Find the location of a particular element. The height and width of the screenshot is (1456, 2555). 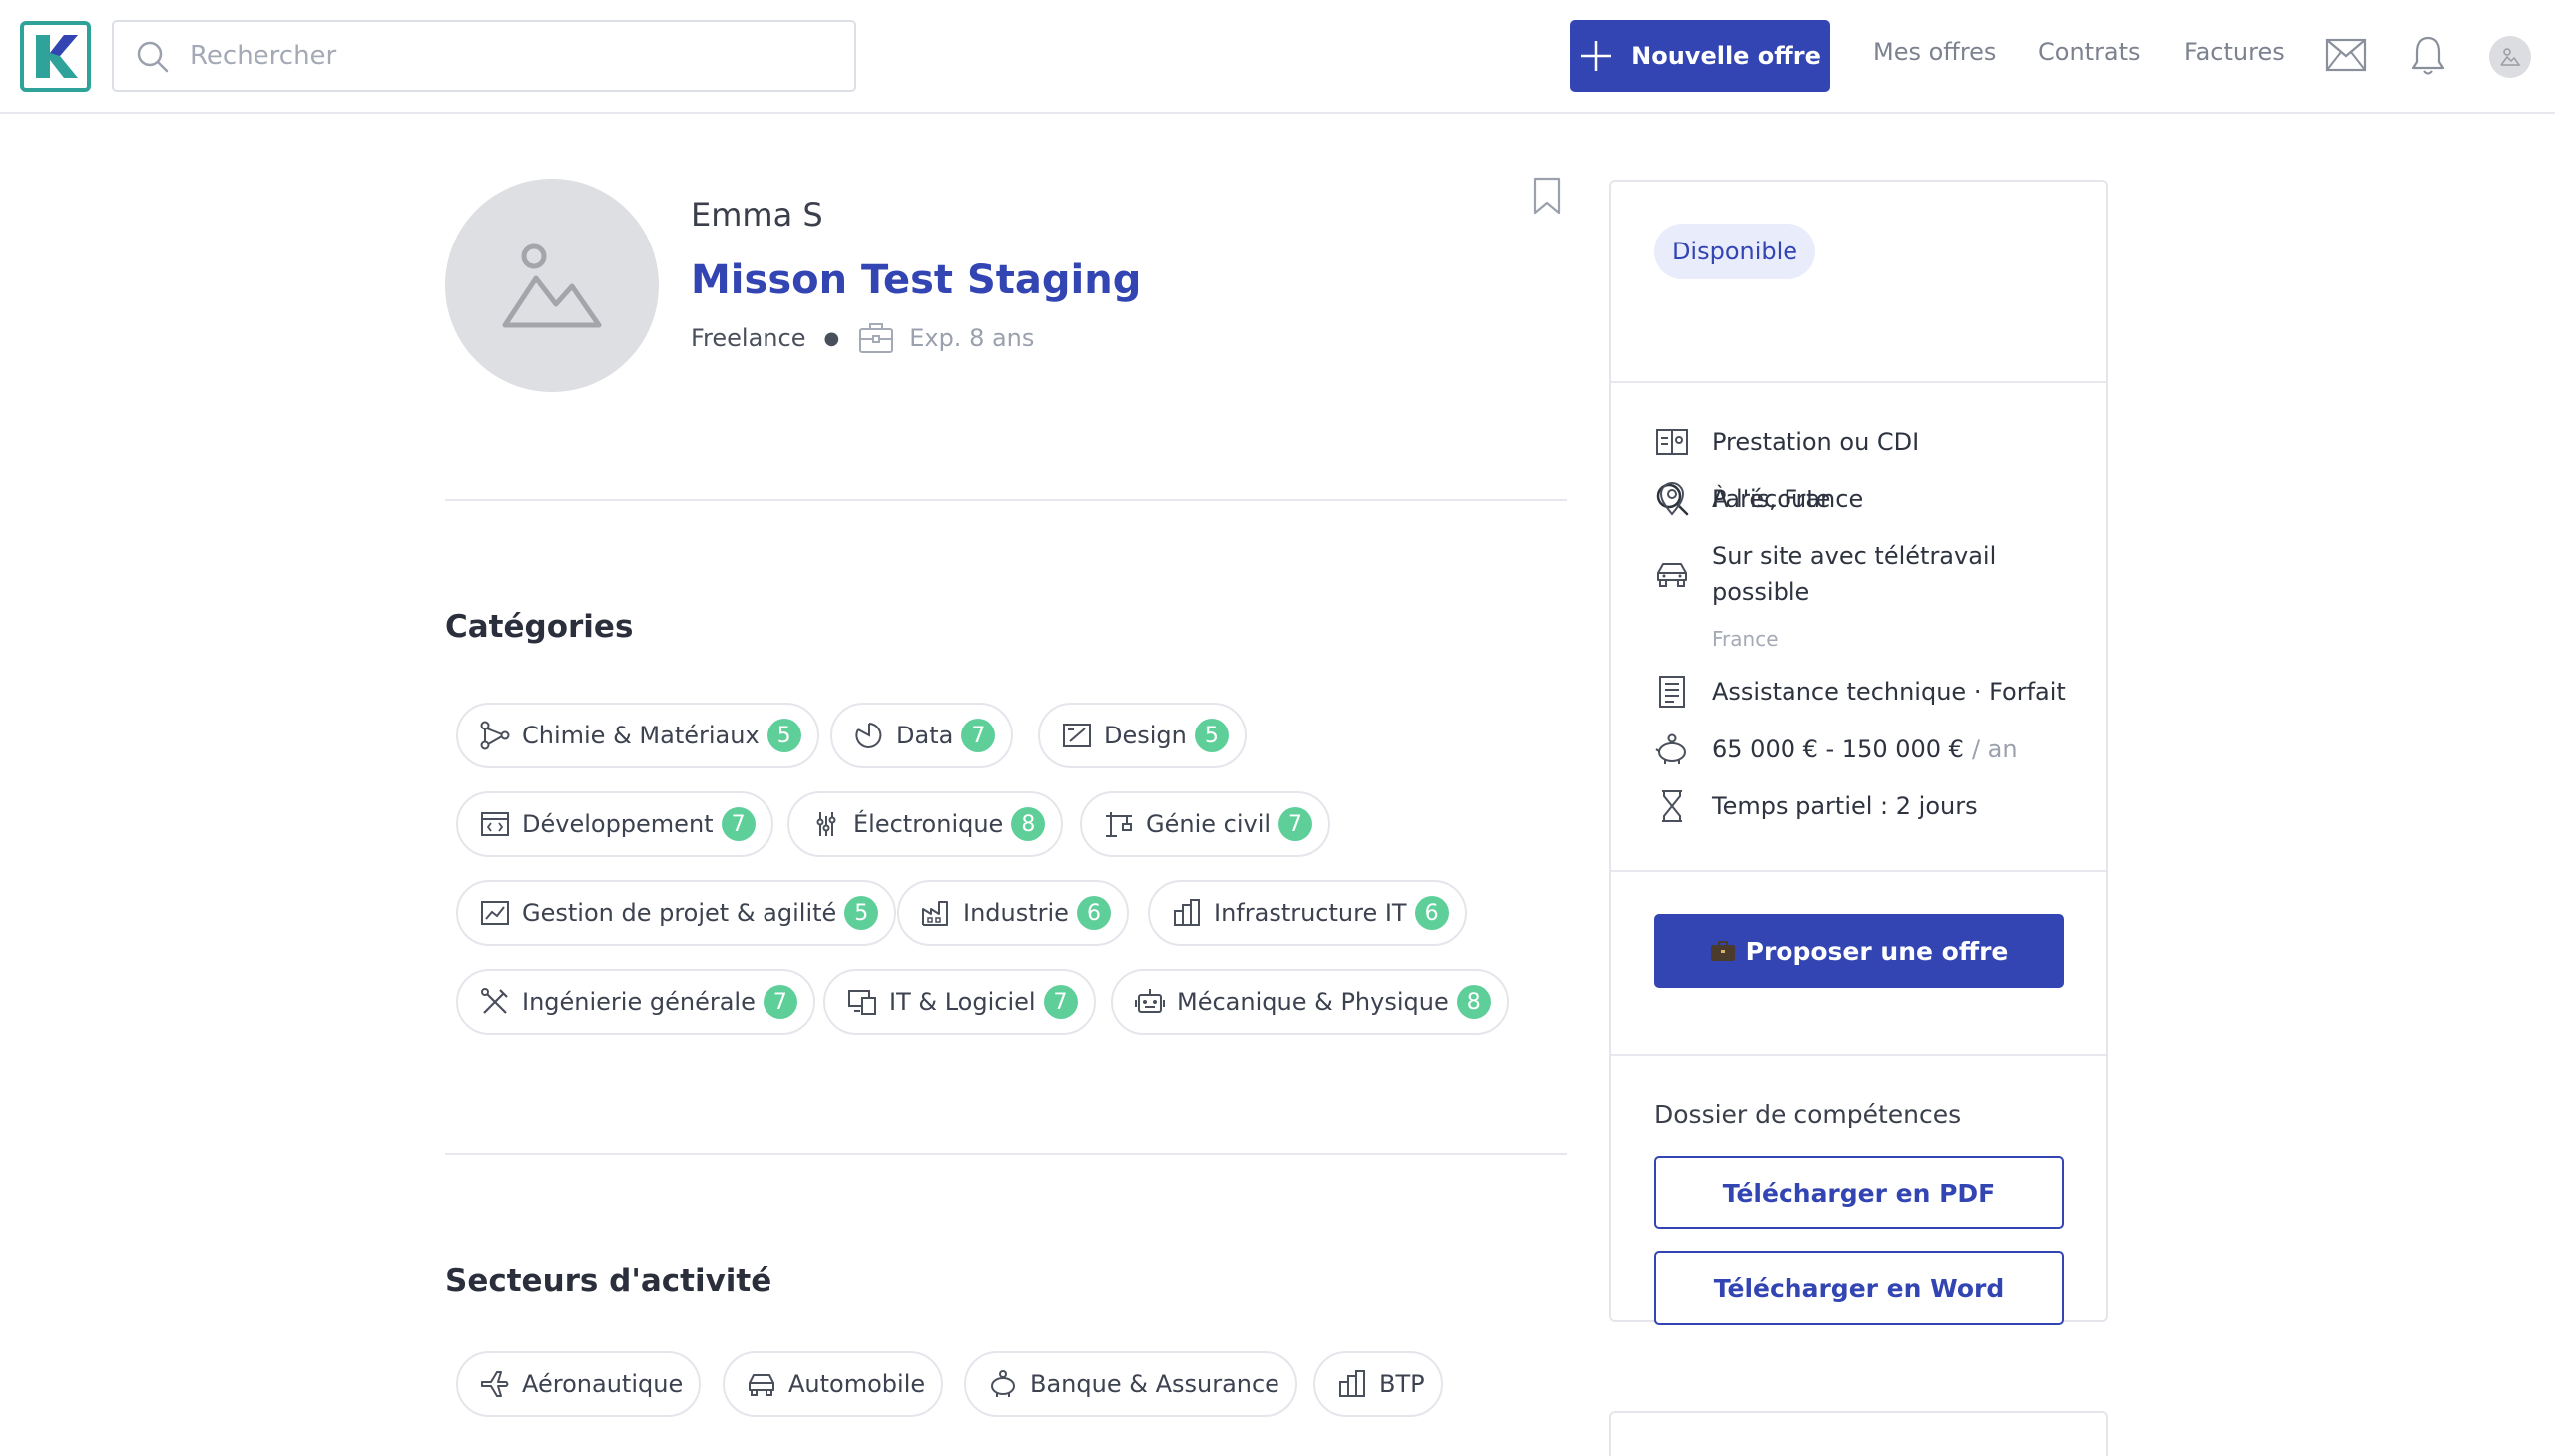

category-chip: Data 7 is located at coordinates (922, 735).